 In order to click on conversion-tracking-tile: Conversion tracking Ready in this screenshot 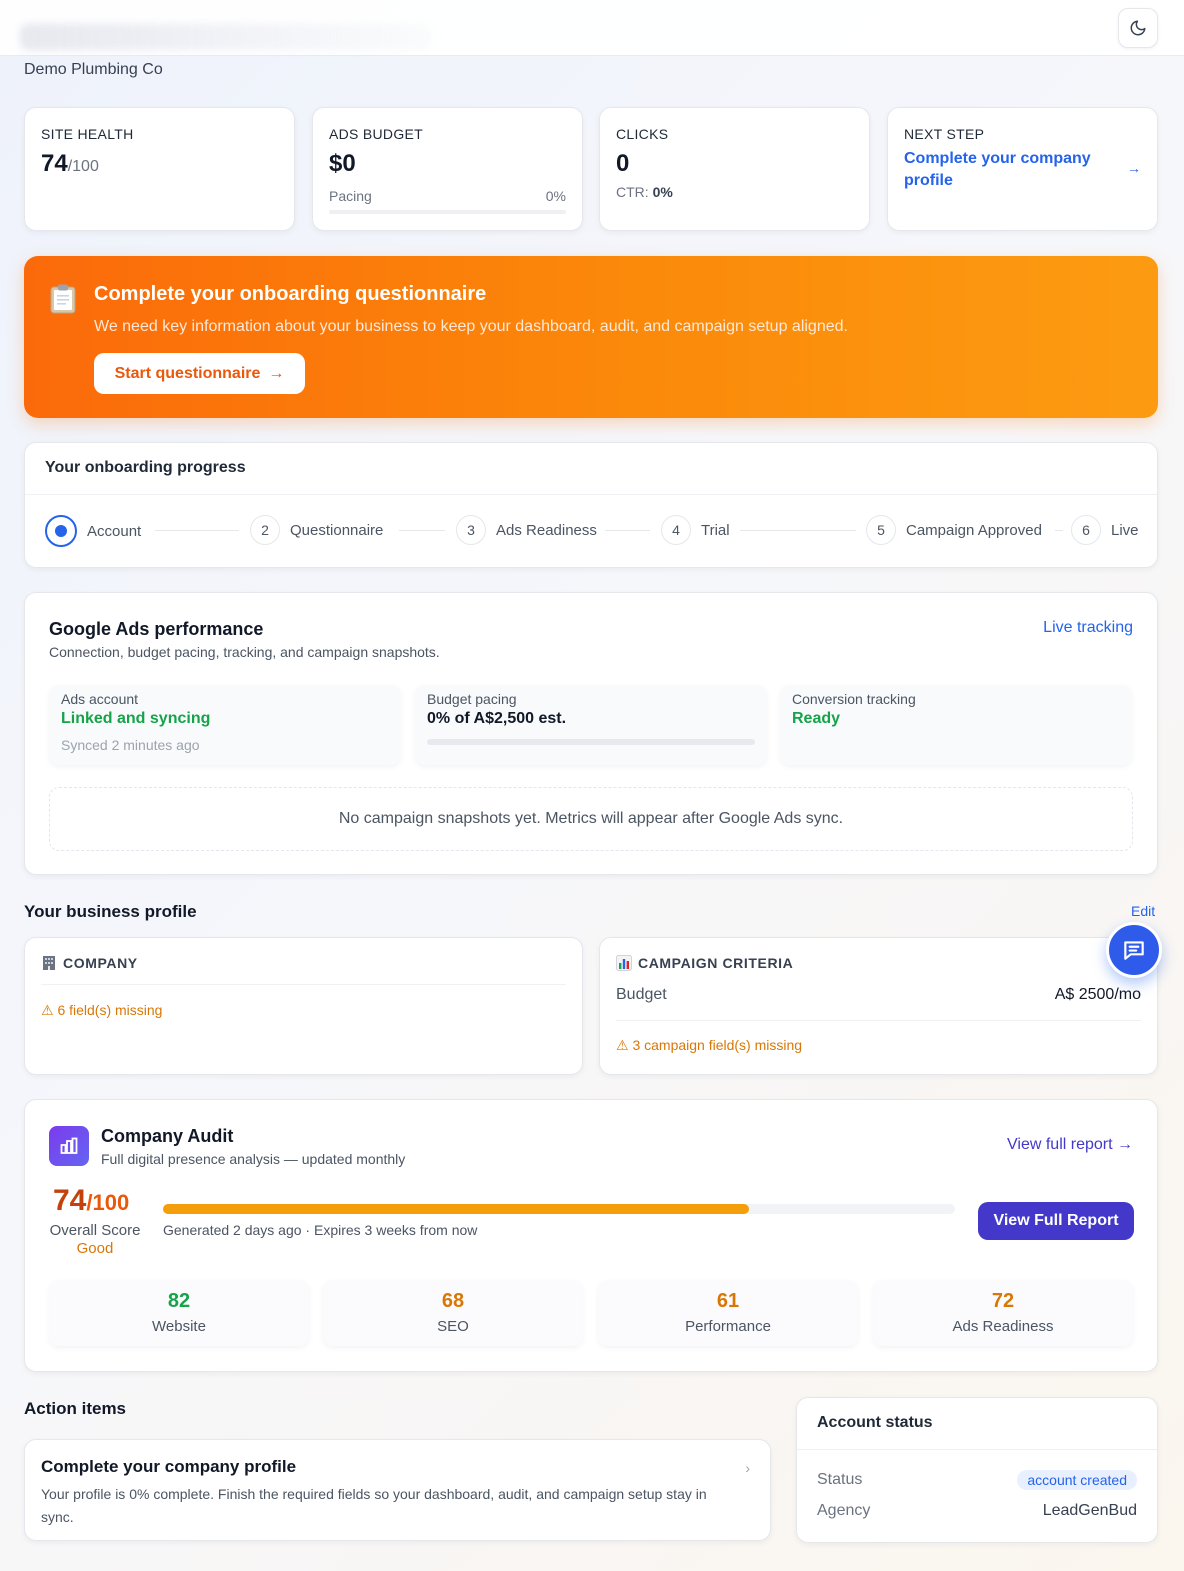, I will do `click(956, 725)`.